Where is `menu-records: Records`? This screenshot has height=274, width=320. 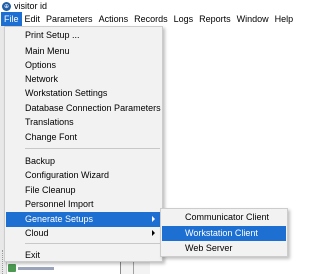
menu-records: Records is located at coordinates (151, 19).